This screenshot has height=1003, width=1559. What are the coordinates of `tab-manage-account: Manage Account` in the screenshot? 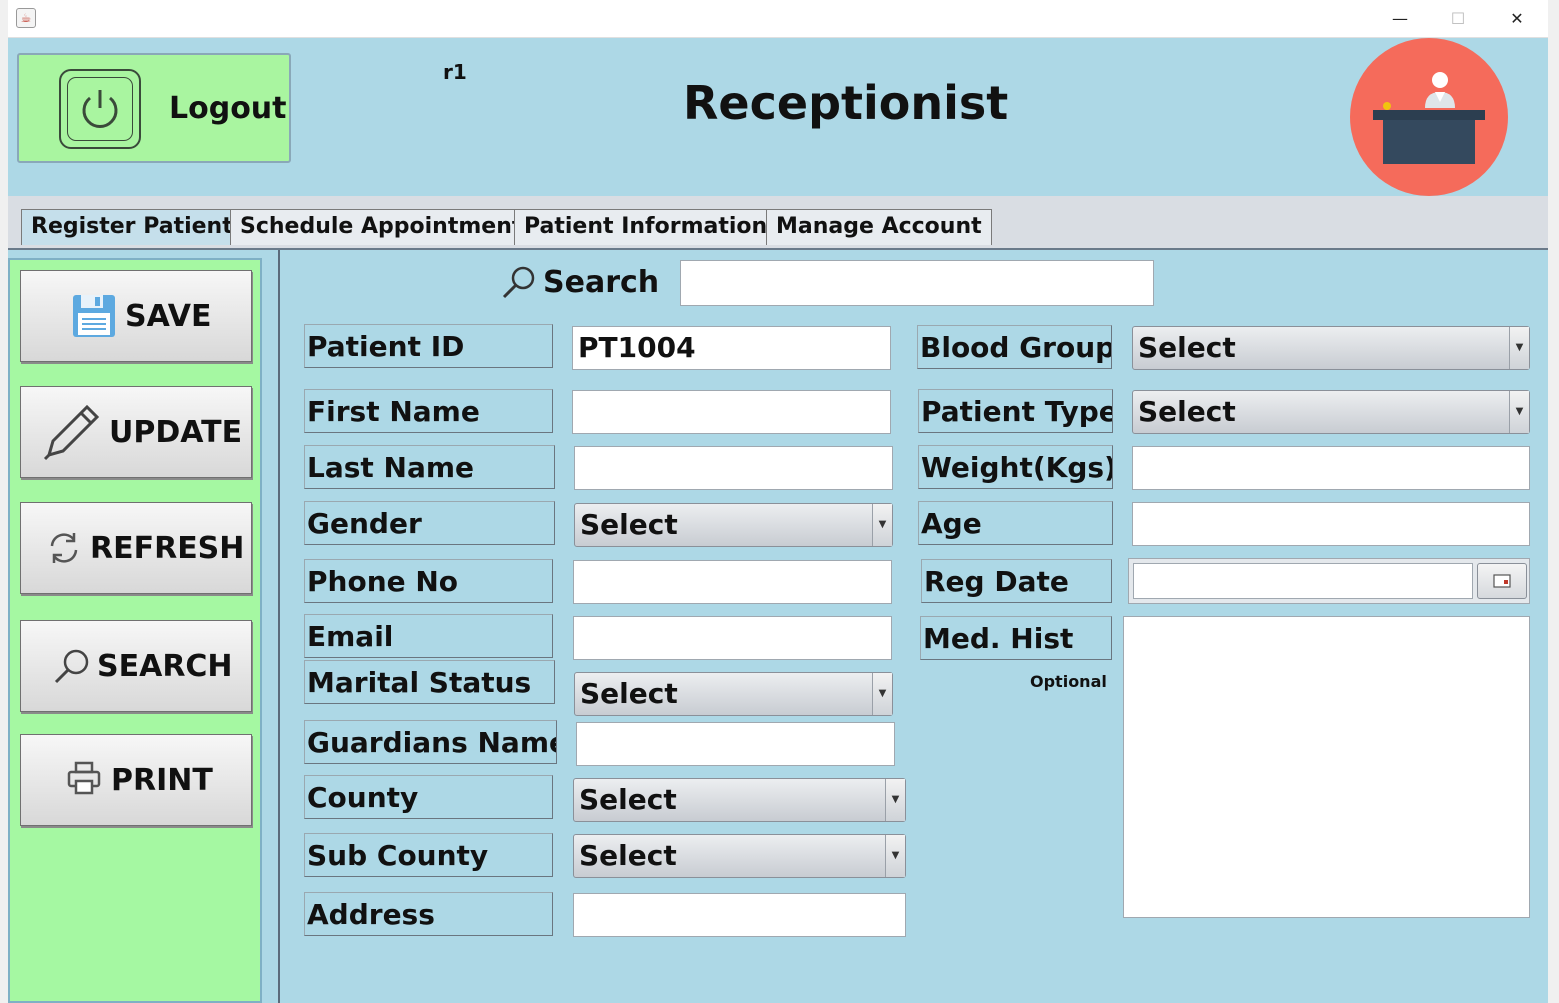 It's located at (879, 227).